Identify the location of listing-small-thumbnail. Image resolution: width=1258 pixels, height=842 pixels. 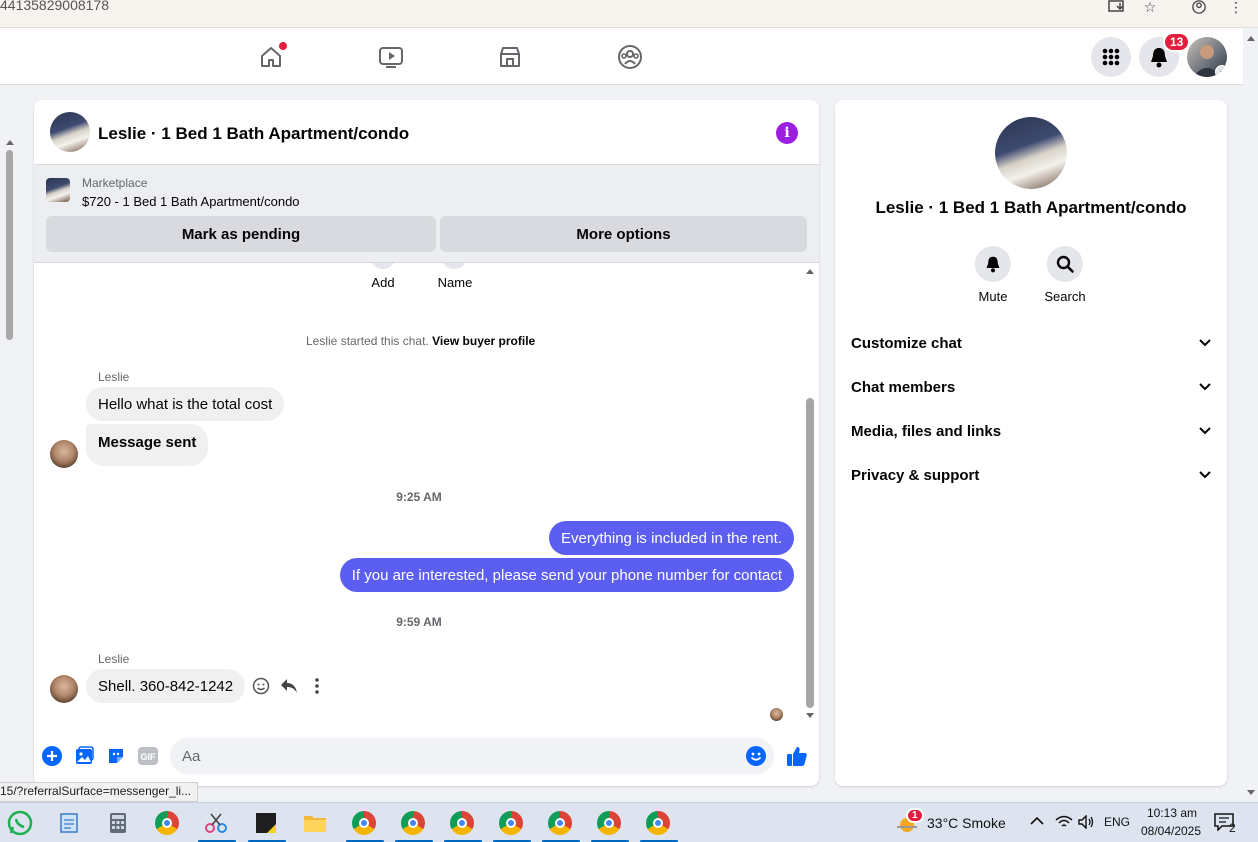
(58, 190).